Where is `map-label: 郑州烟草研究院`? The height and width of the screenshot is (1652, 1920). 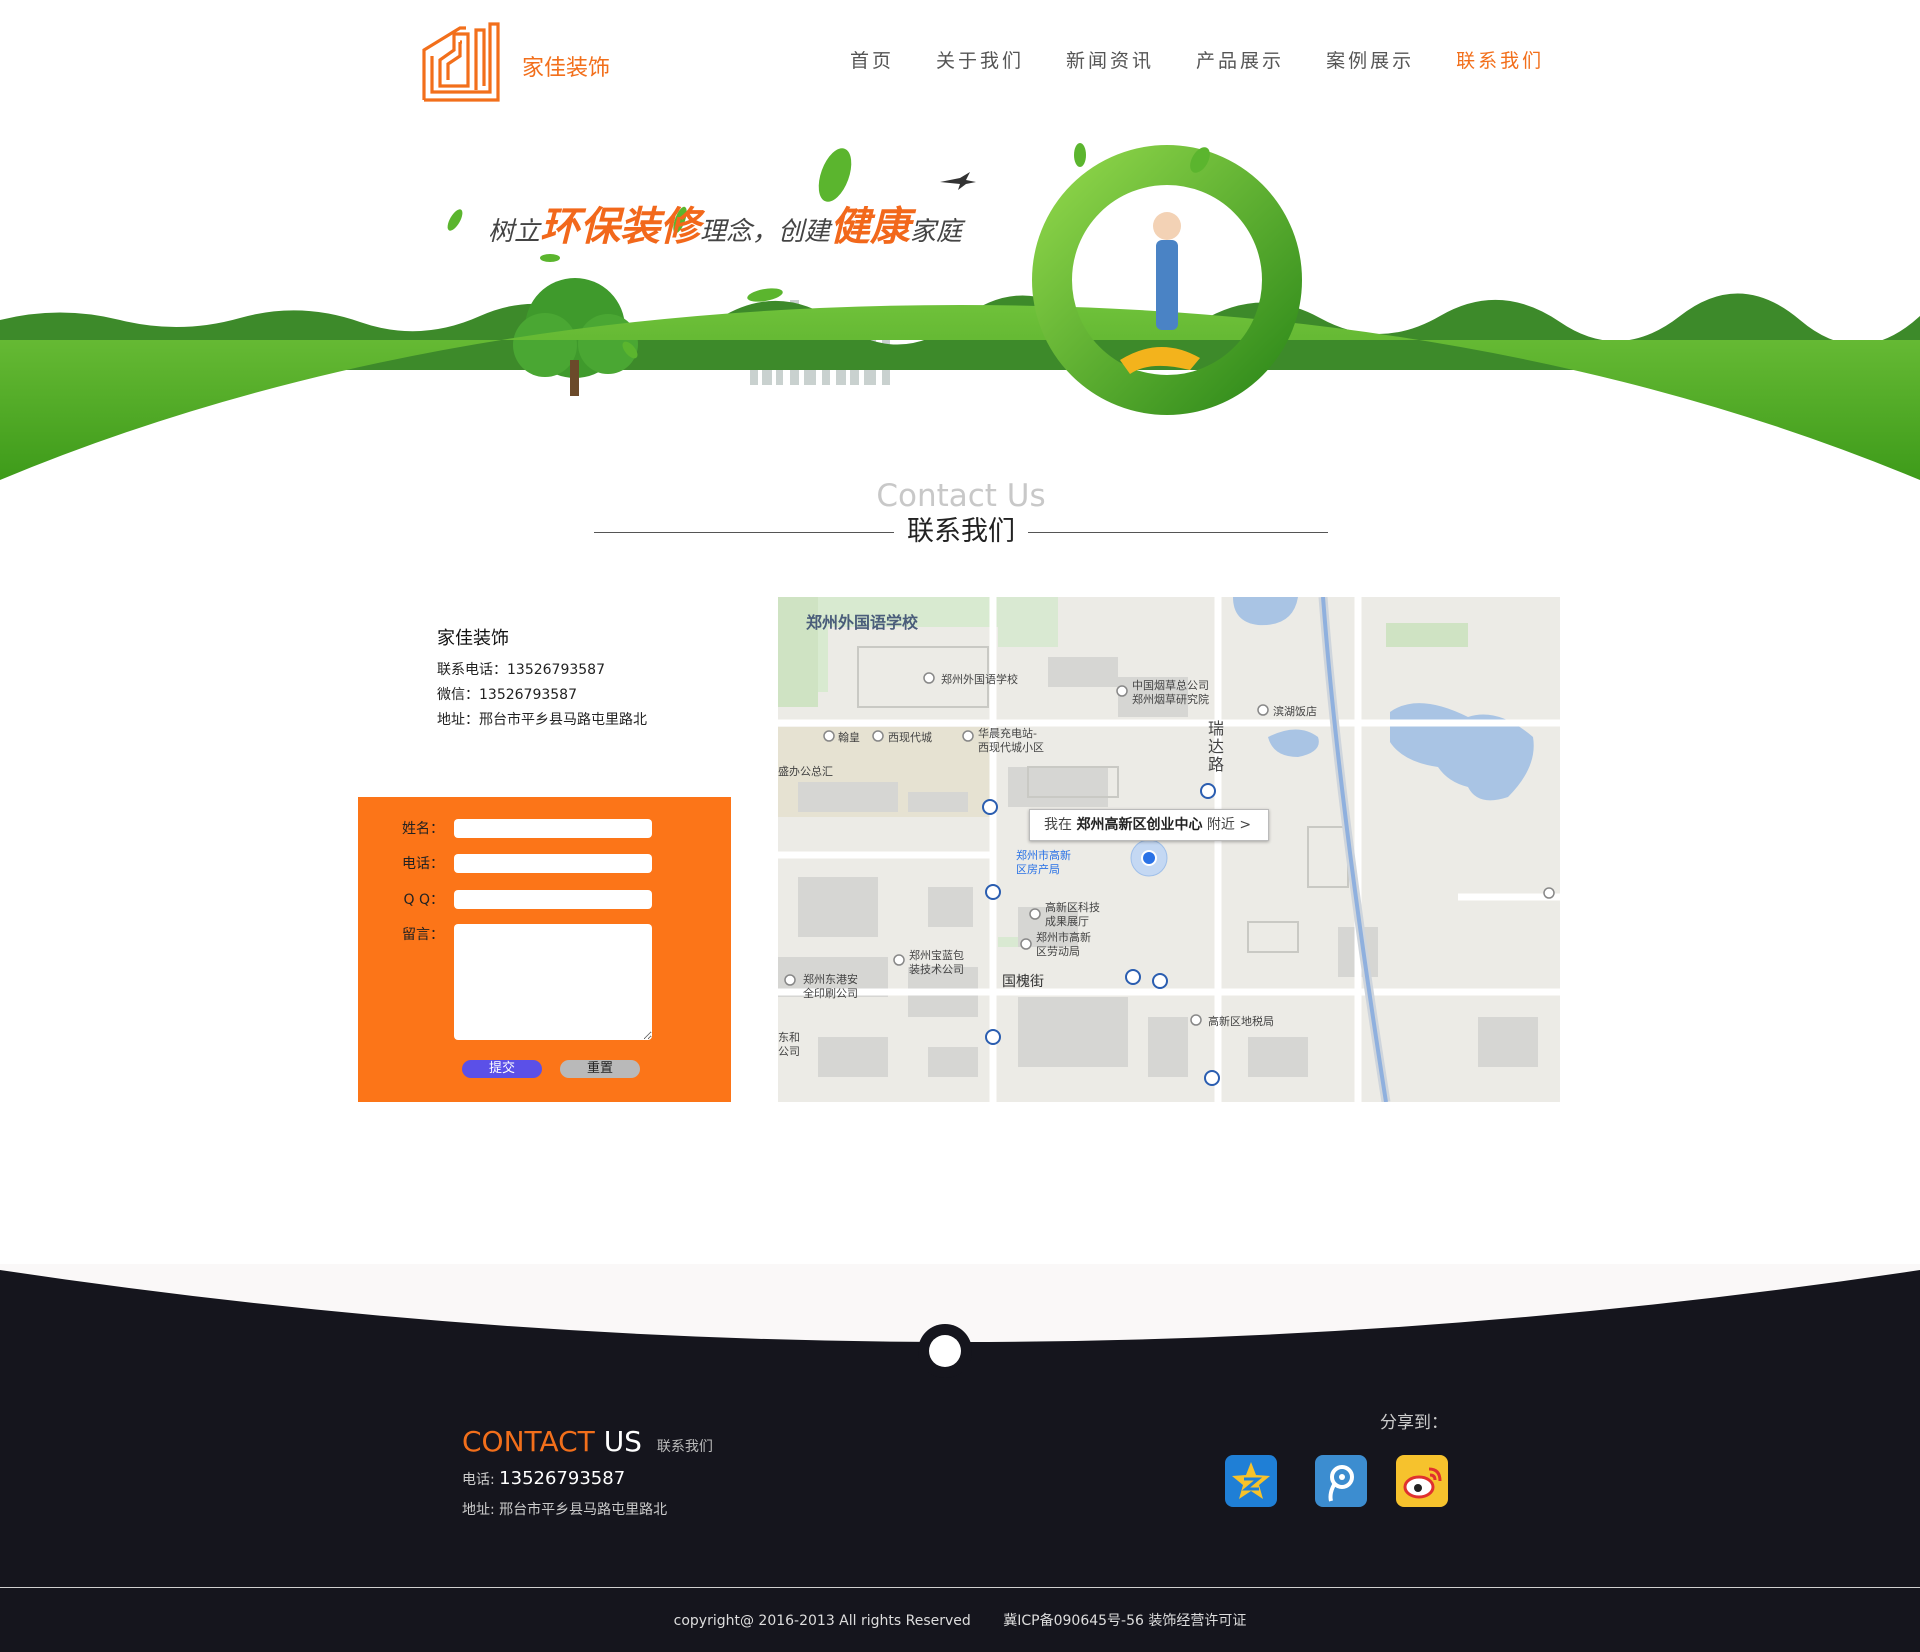 map-label: 郑州烟草研究院 is located at coordinates (1170, 699).